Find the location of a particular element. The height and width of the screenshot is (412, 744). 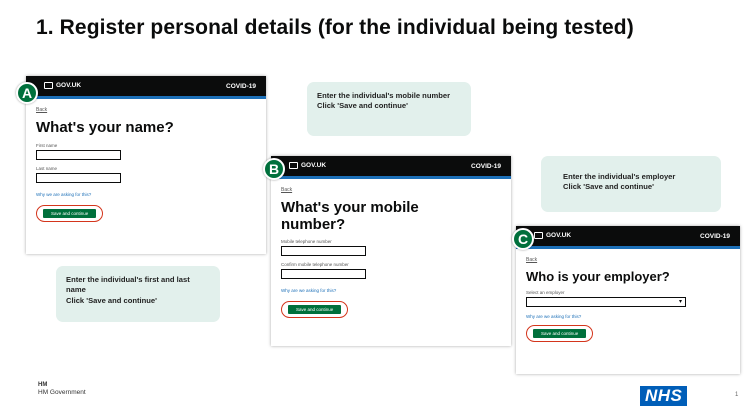

chevron-down-icon: ▾ is located at coordinates (680, 302).